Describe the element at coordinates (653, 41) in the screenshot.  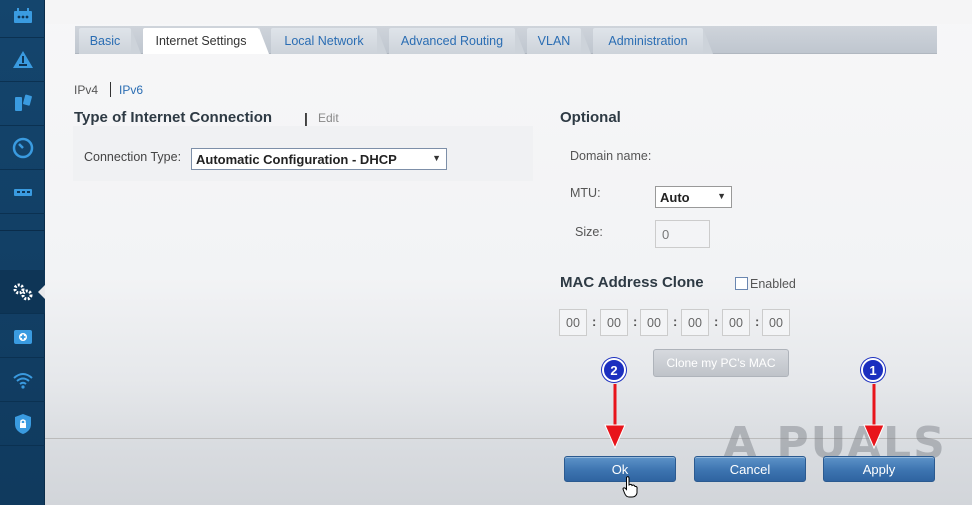
I see `tab-administration: Administration` at that location.